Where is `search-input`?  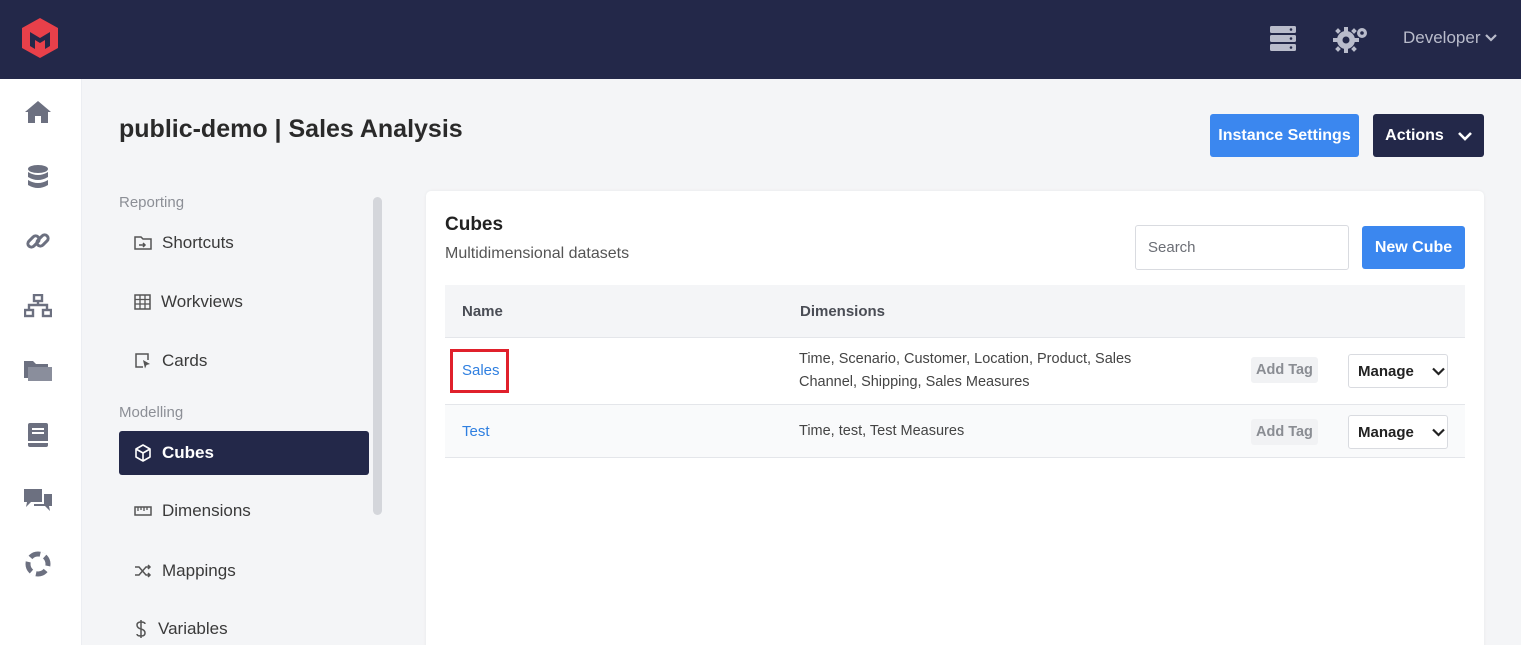 search-input is located at coordinates (1242, 247).